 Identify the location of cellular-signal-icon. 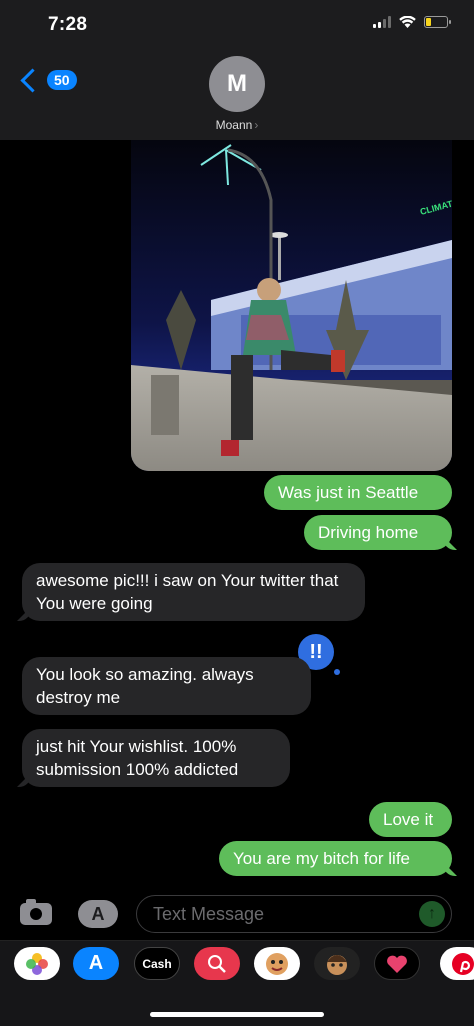
(382, 22).